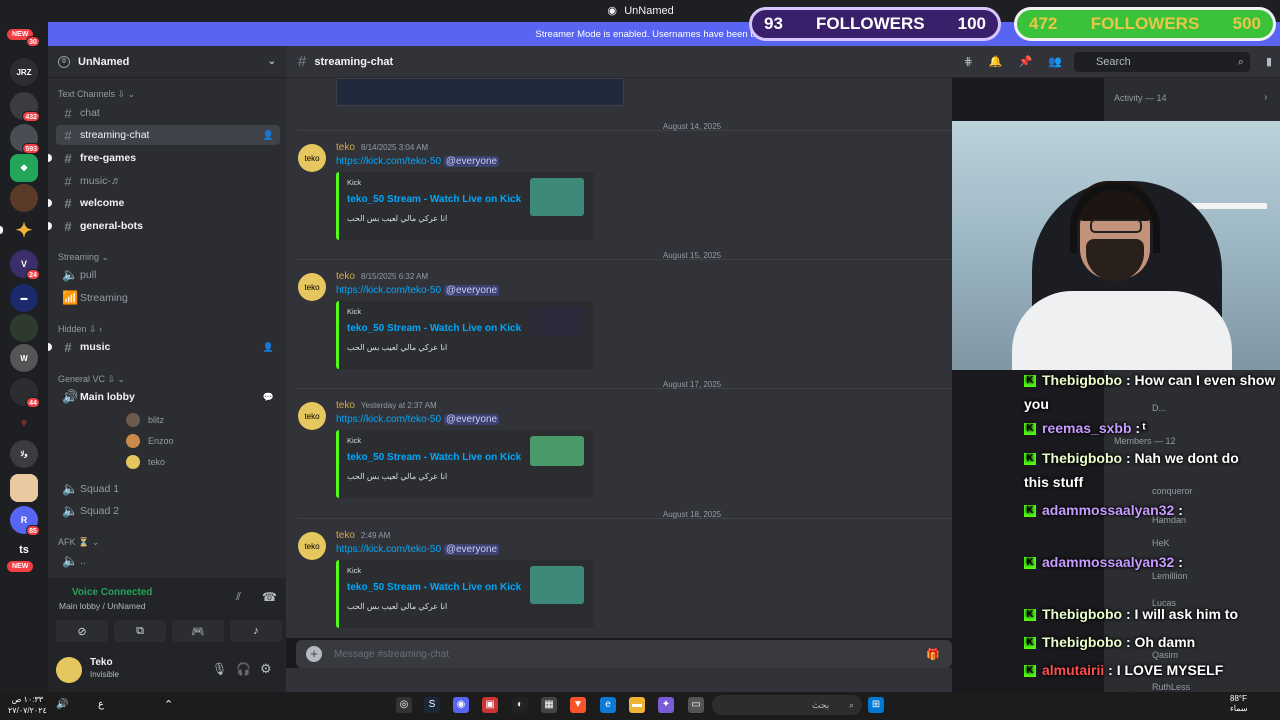  Describe the element at coordinates (168, 511) in the screenshot. I see `channel-squad-2: 🔈 Squad 2` at that location.